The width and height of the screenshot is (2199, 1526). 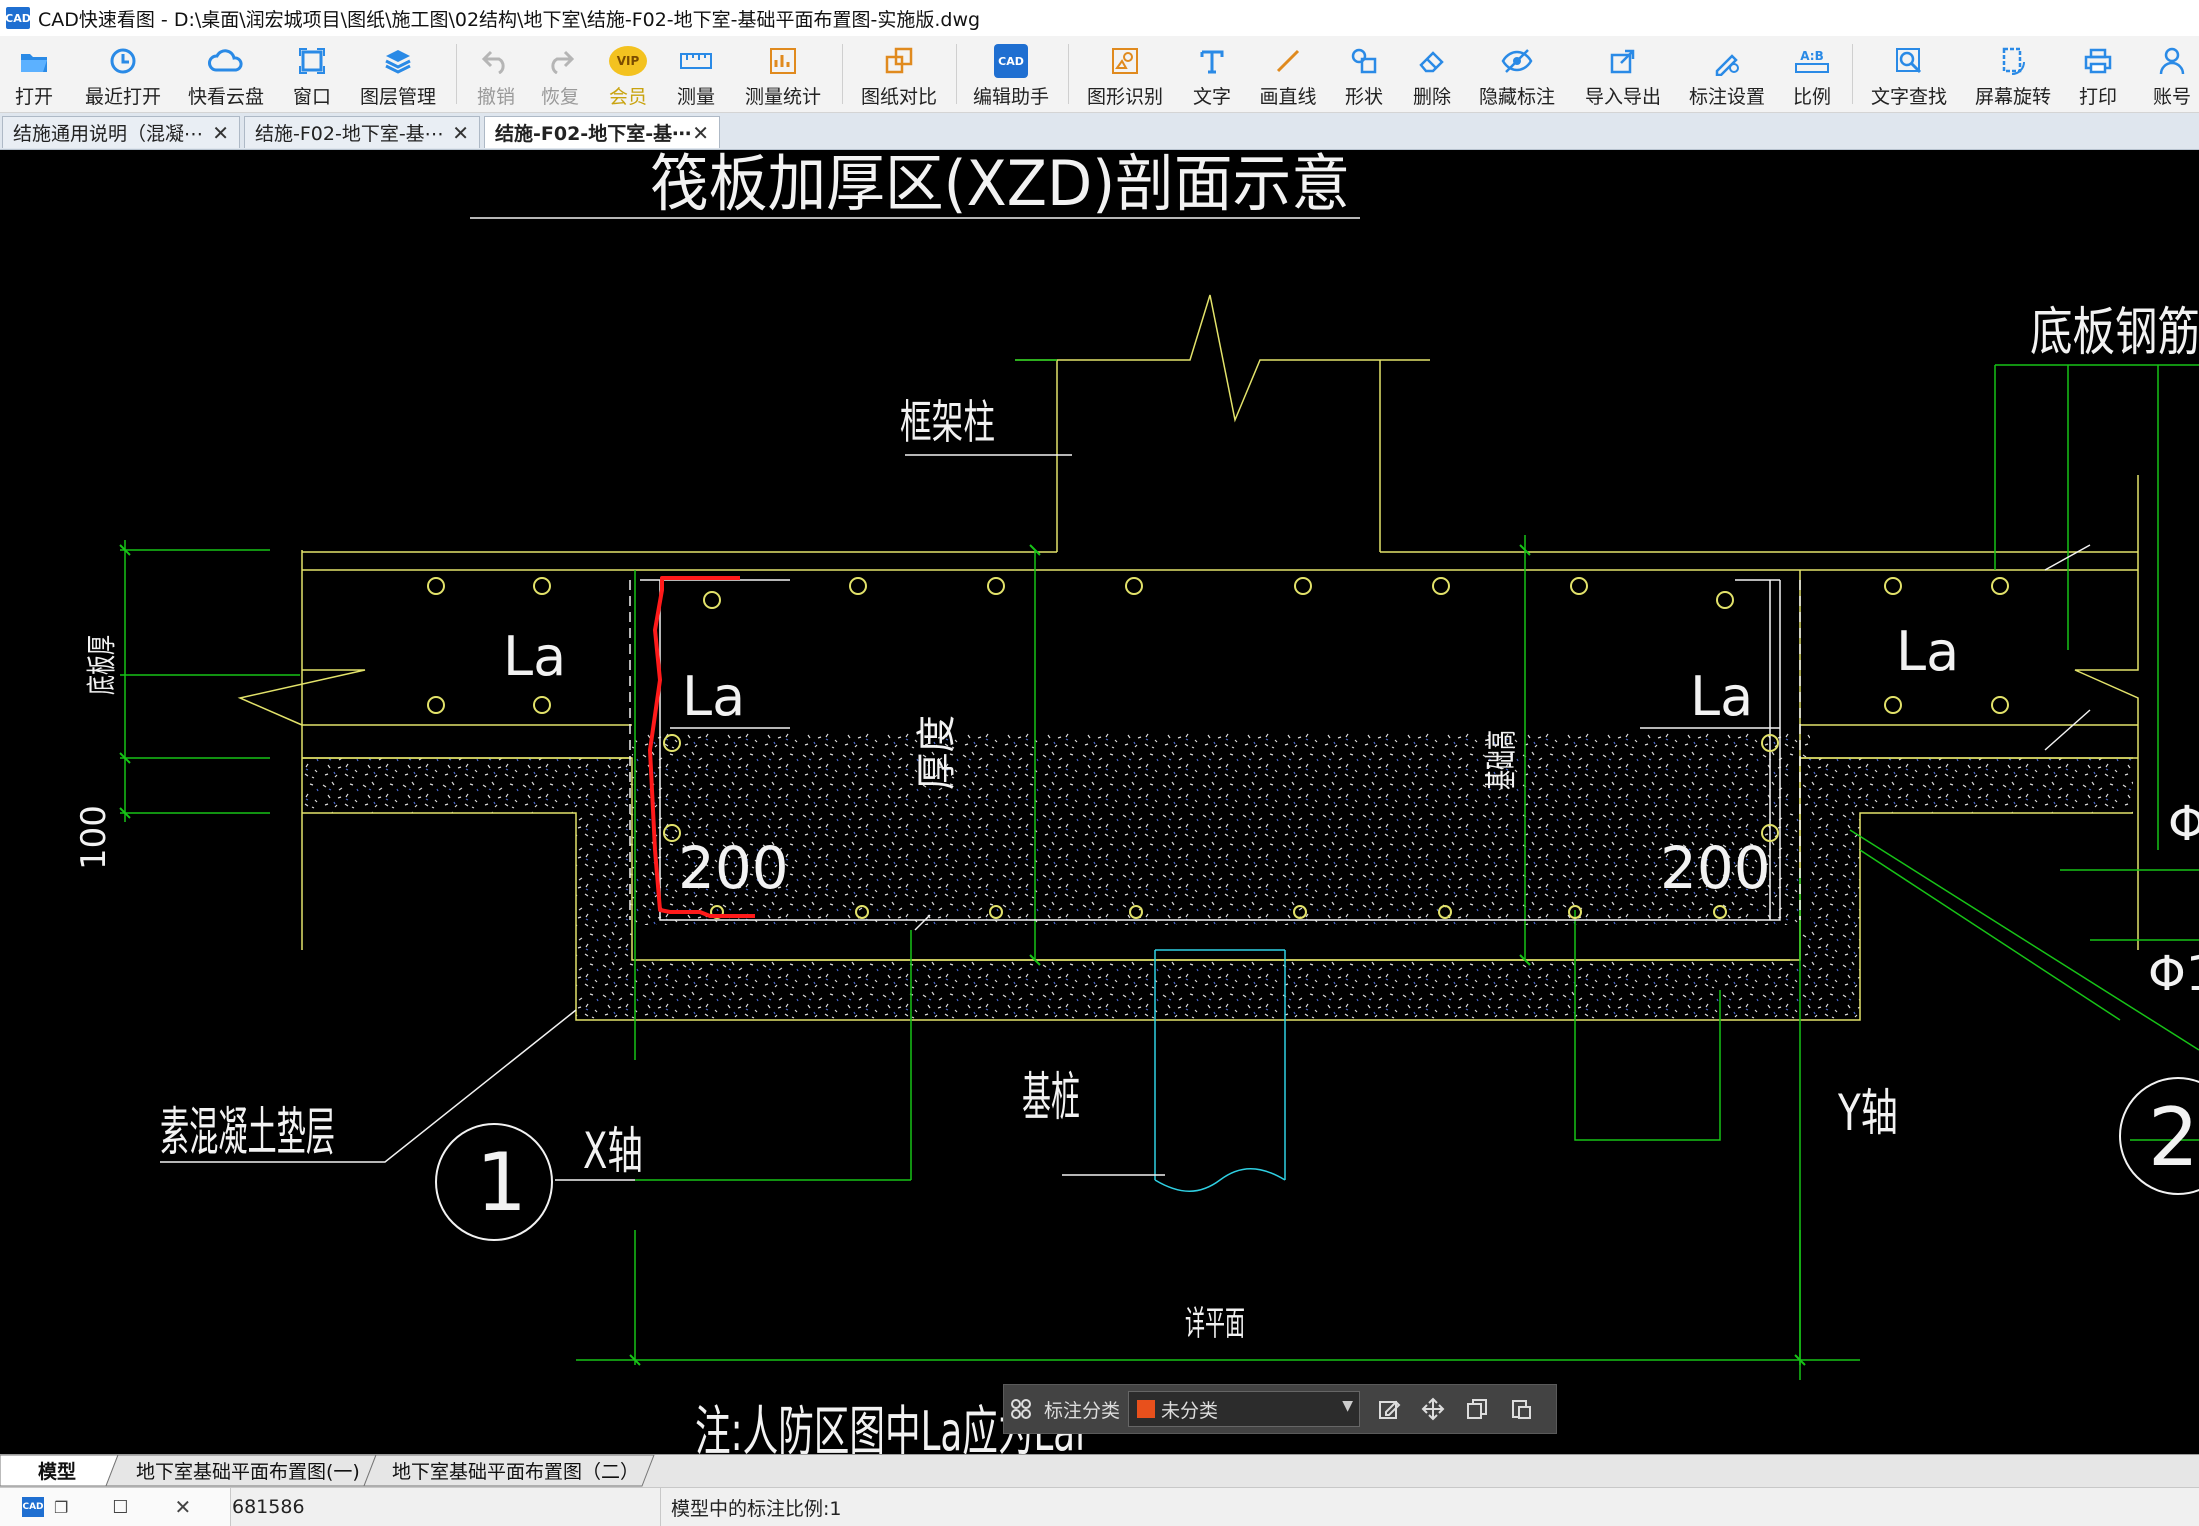 I want to click on edit-helper-button: CAD 编辑助手, so click(x=1011, y=74).